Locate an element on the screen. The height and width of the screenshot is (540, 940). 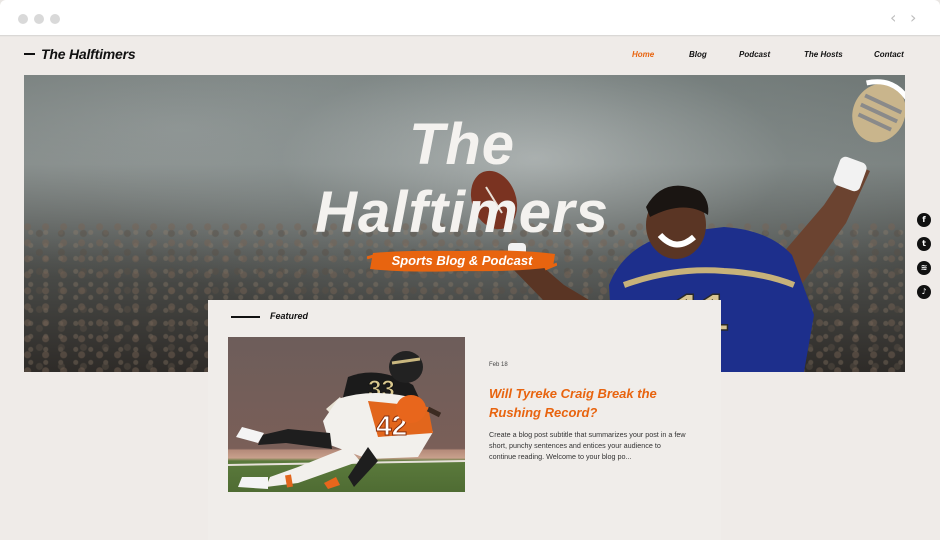
featured-divider is located at coordinates (245, 317).